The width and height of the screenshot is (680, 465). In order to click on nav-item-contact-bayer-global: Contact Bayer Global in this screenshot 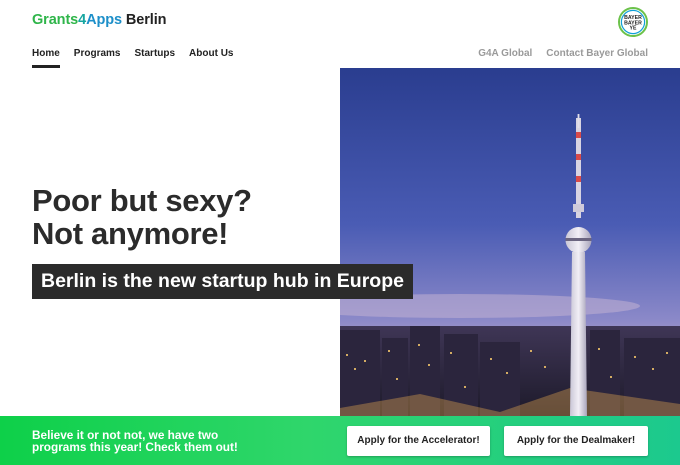, I will do `click(597, 58)`.